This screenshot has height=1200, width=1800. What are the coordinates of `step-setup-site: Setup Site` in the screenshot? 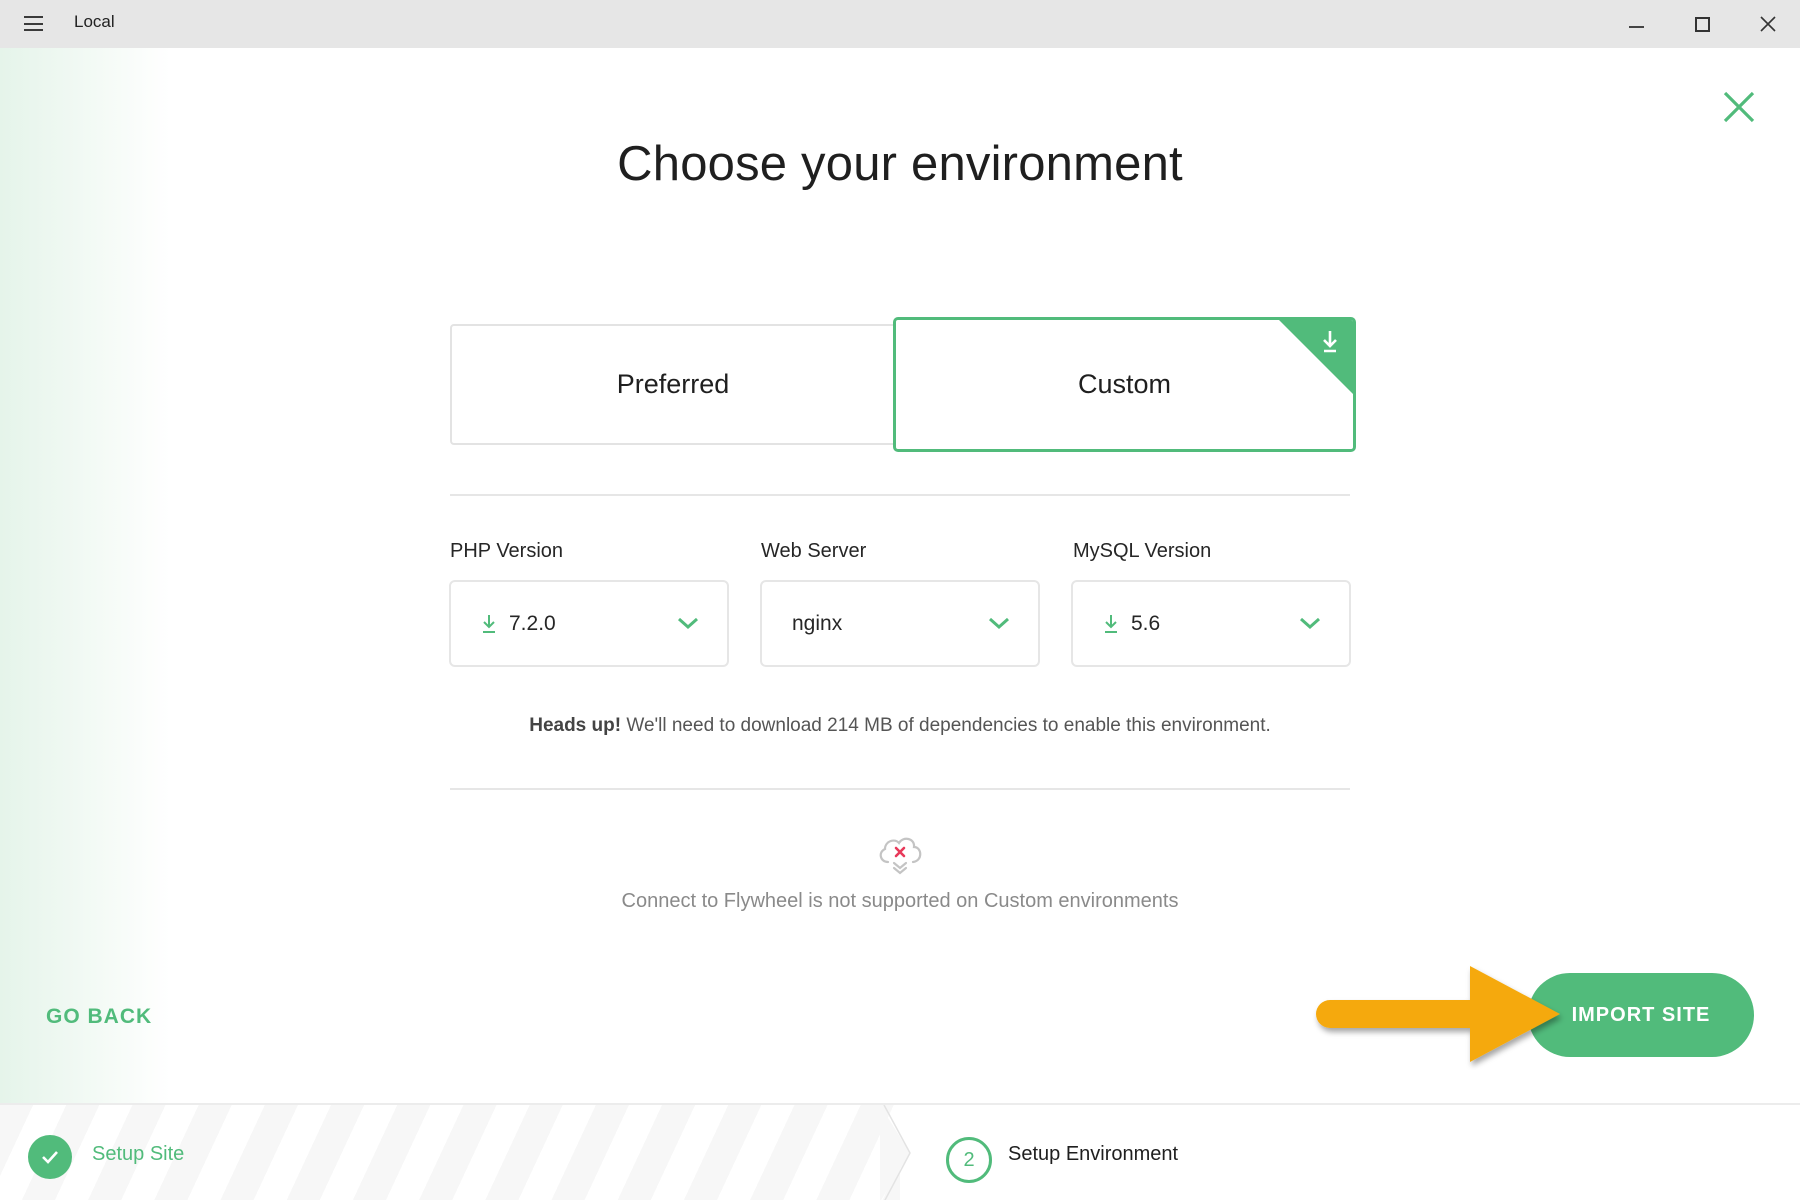 It's located at (138, 1154).